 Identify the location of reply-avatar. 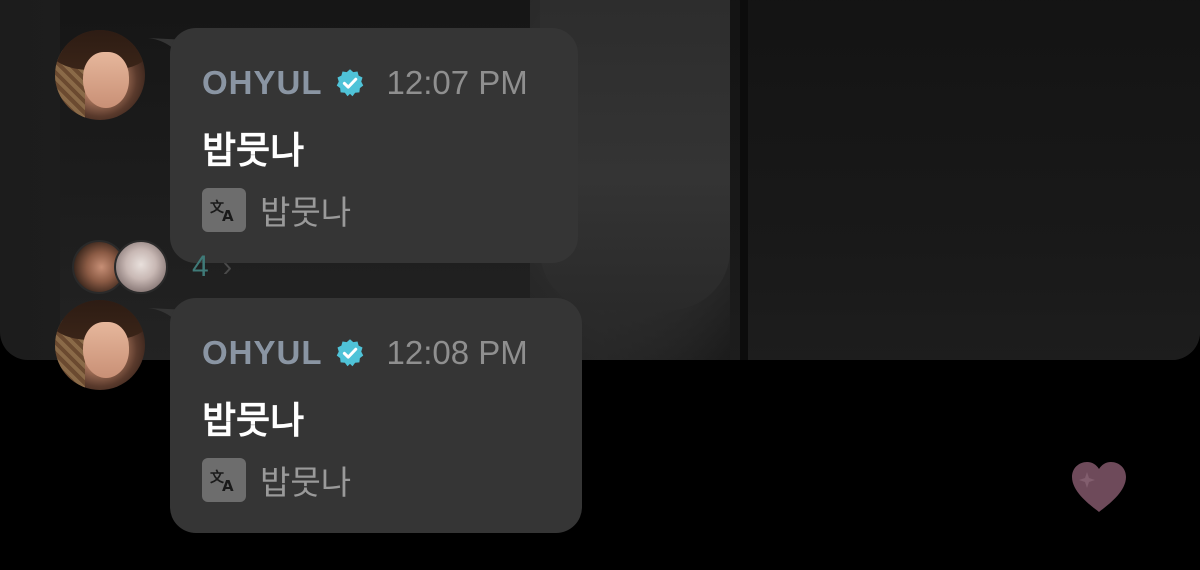
(141, 267).